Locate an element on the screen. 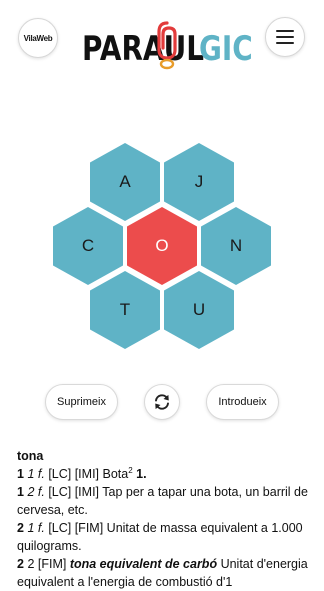  menu-button is located at coordinates (285, 37).